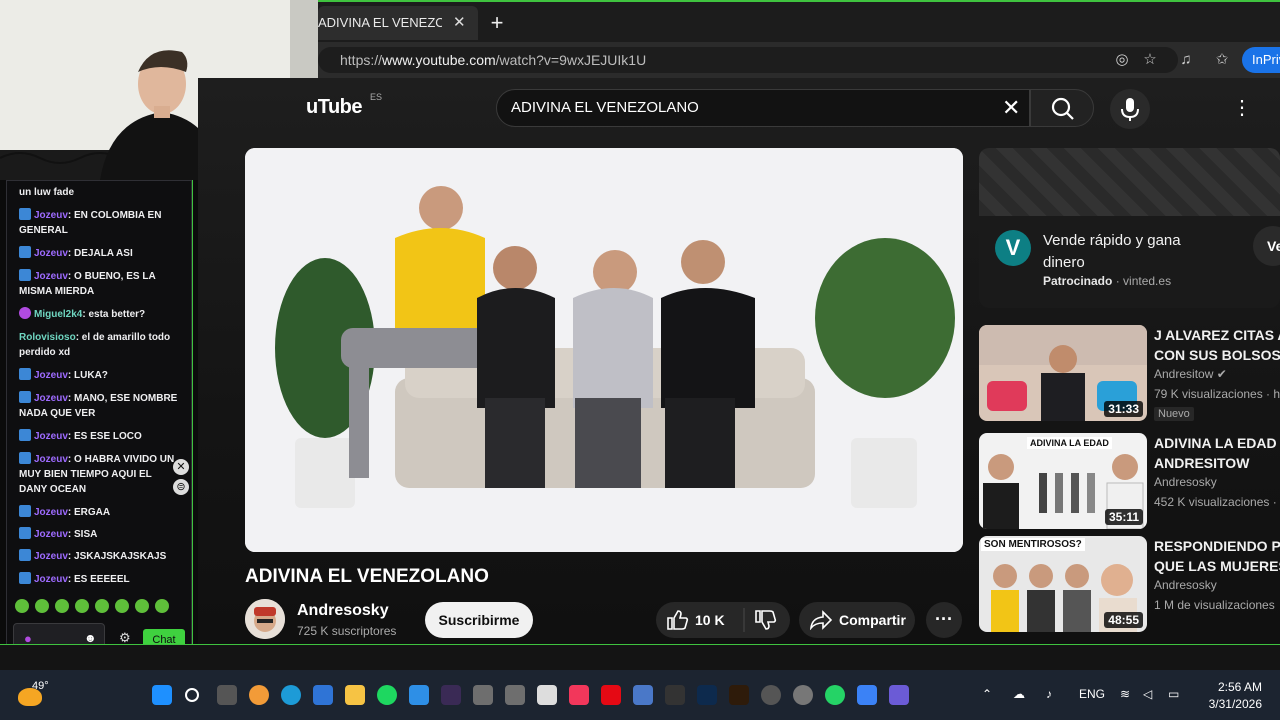 The height and width of the screenshot is (720, 1280). What do you see at coordinates (857, 620) in the screenshot?
I see `share-button: Compartir` at bounding box center [857, 620].